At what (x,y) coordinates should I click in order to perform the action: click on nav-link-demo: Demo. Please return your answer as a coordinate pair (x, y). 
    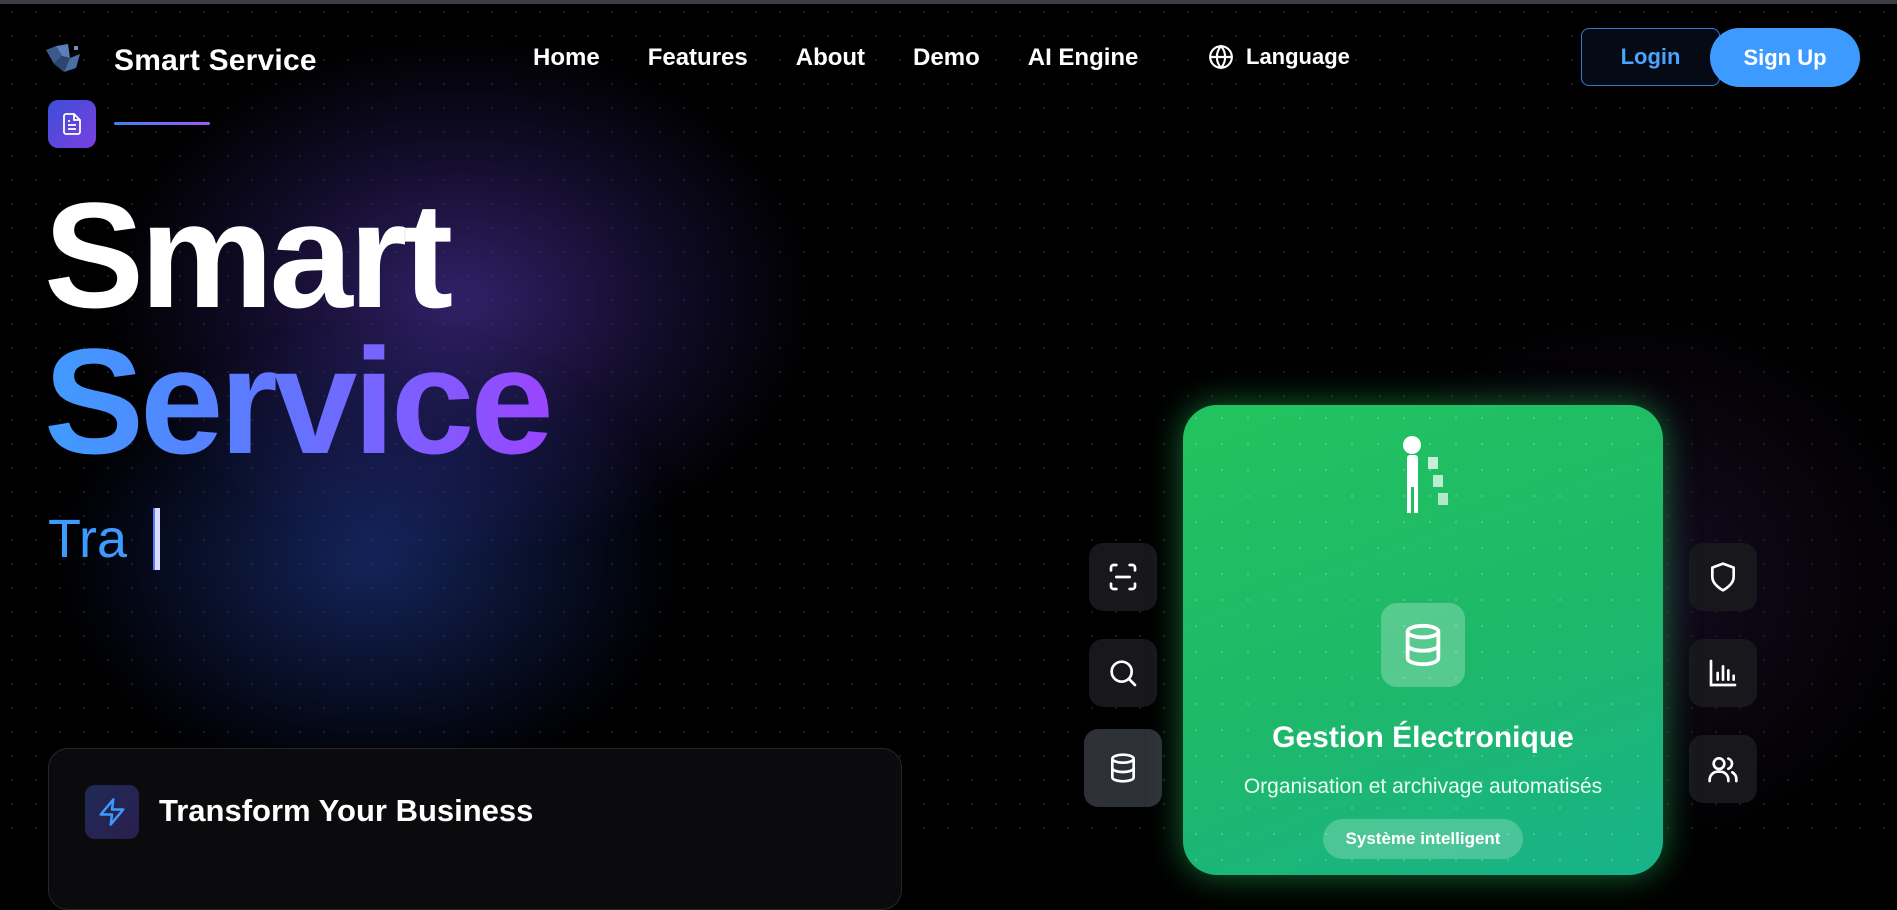
    Looking at the image, I should click on (946, 58).